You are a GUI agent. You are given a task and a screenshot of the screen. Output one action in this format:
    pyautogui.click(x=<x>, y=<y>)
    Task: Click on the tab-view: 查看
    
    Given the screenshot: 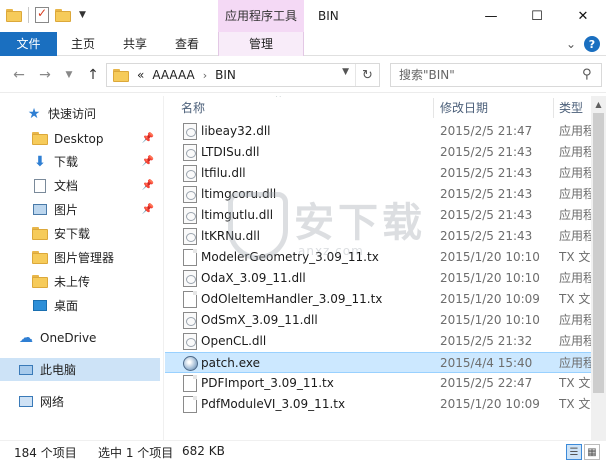 What is the action you would take?
    pyautogui.click(x=187, y=44)
    